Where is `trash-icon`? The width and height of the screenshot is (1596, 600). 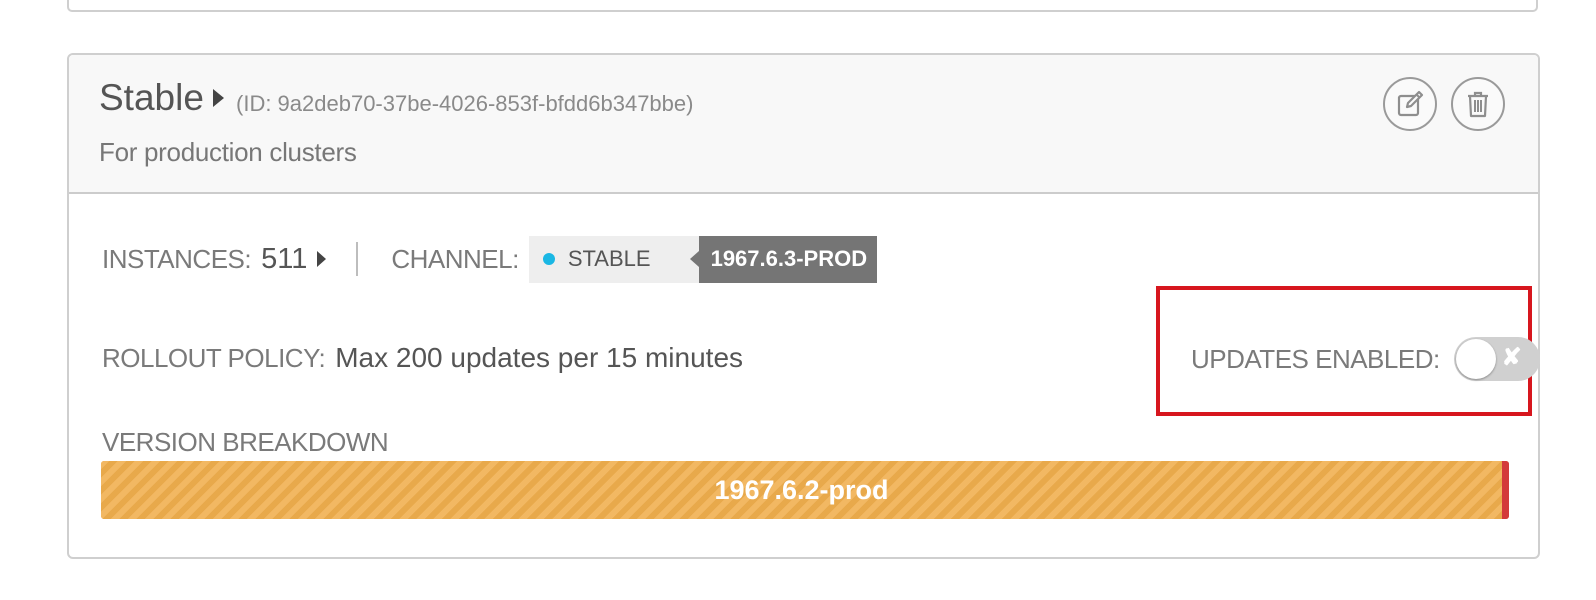 trash-icon is located at coordinates (1478, 104).